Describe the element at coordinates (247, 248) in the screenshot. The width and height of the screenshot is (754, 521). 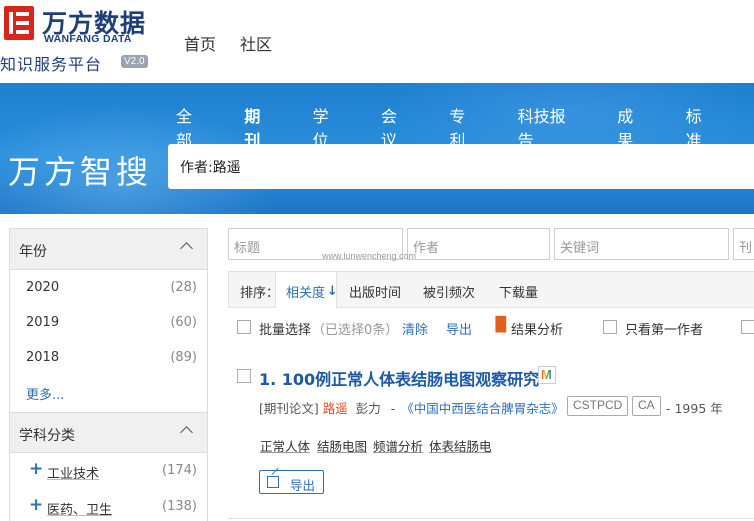
I see `title-placeholder: 标题` at that location.